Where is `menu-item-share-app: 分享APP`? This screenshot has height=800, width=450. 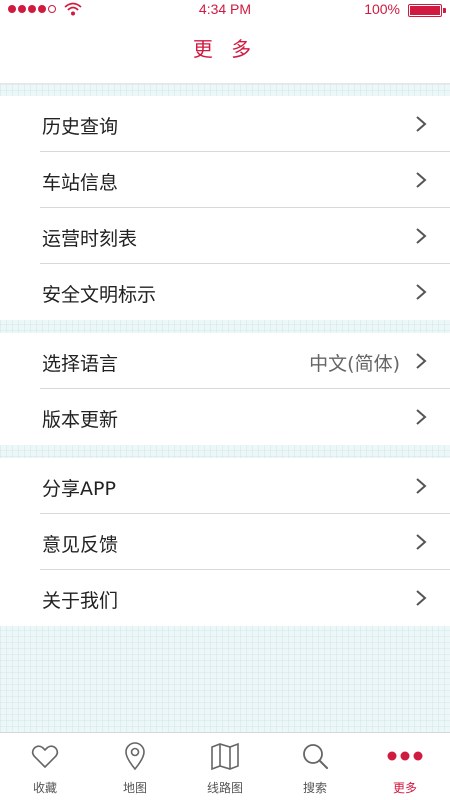
menu-item-share-app: 分享APP is located at coordinates (245, 486).